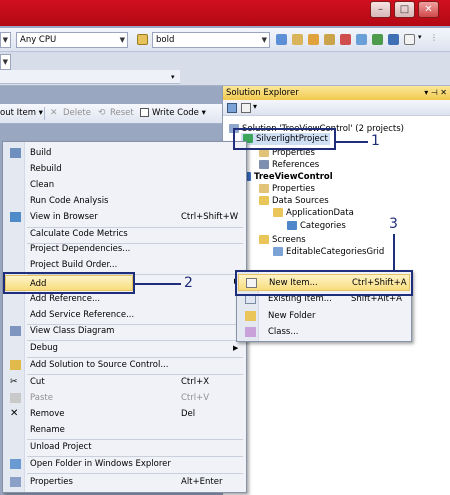 This screenshot has height=495, width=450. What do you see at coordinates (124, 447) in the screenshot?
I see `menu-item-unload-project: Unload Project` at bounding box center [124, 447].